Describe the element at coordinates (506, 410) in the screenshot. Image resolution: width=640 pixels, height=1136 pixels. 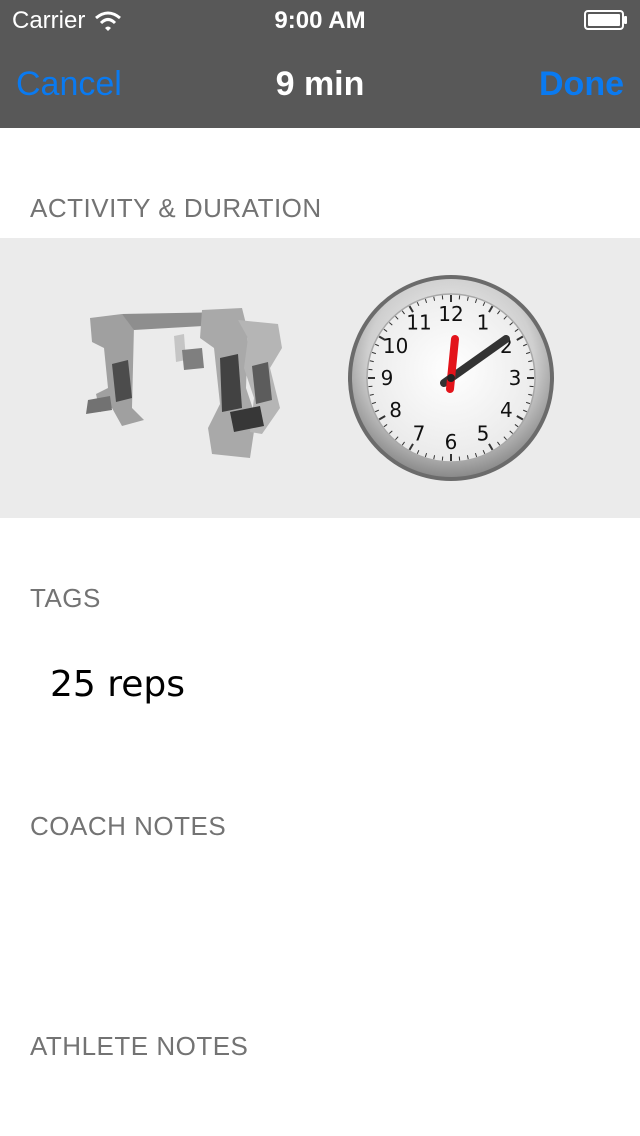
I see `clock-numeral: 4` at that location.